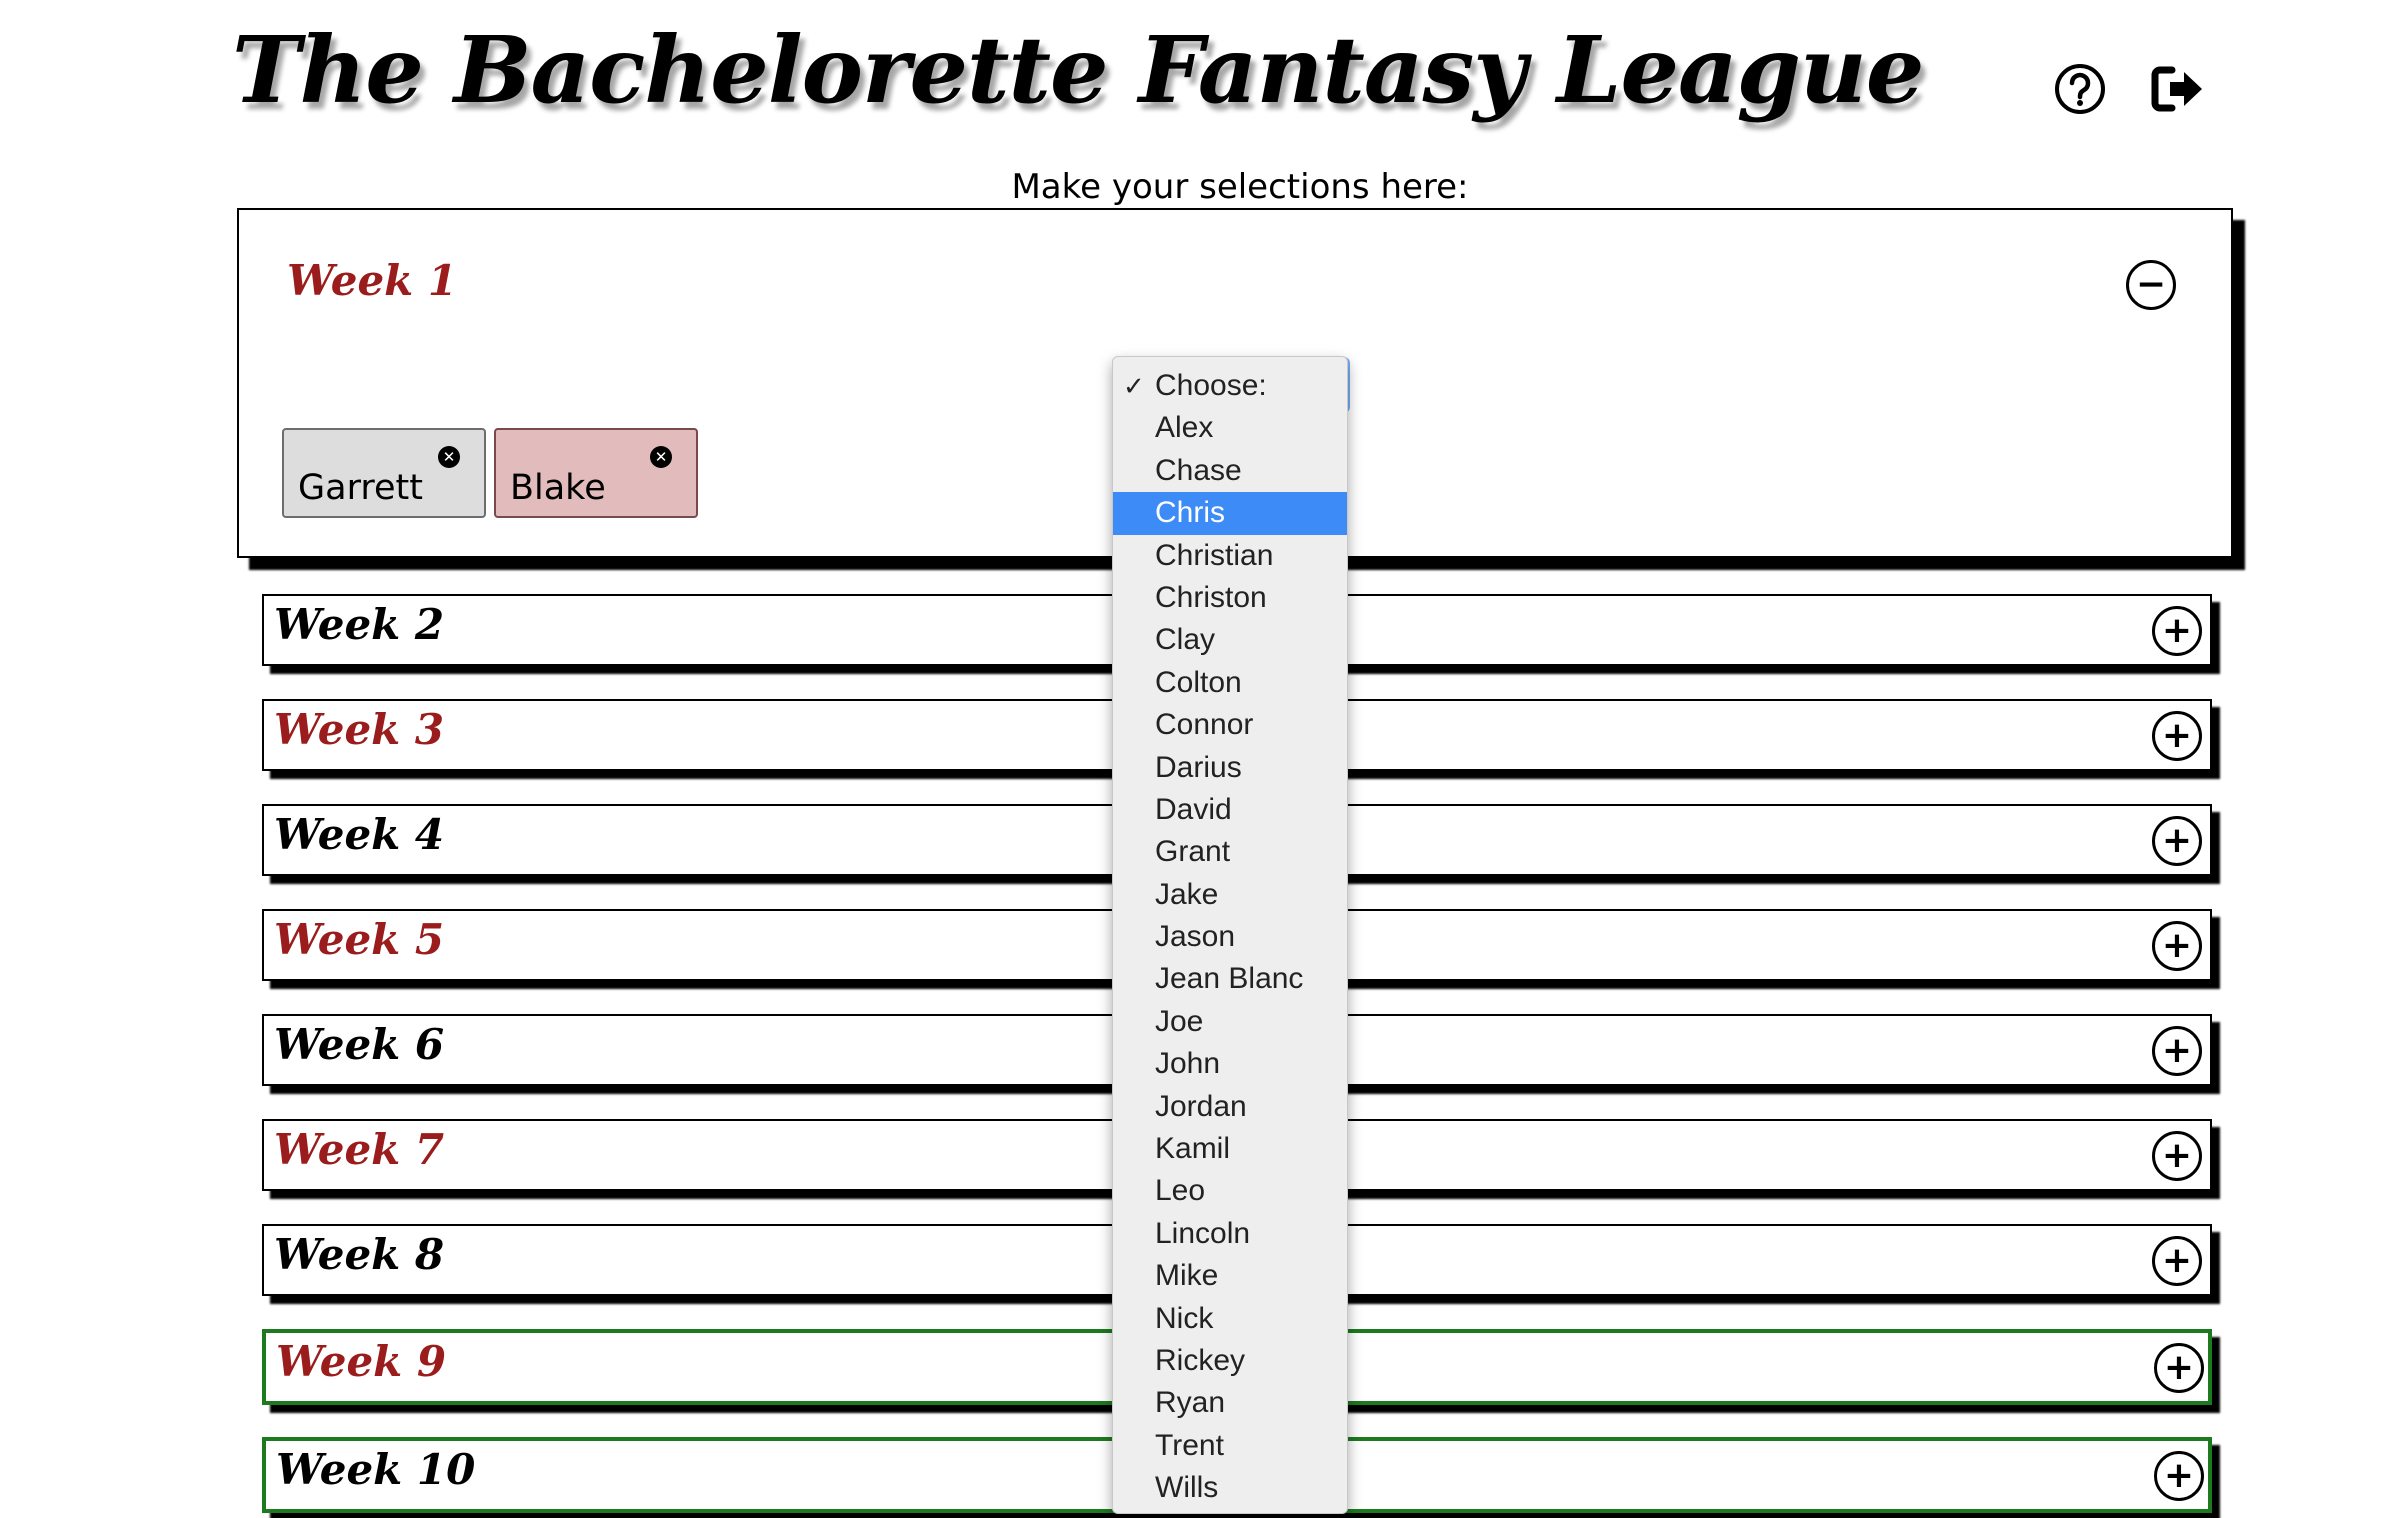 Image resolution: width=2396 pixels, height=1518 pixels. What do you see at coordinates (1078, 70) in the screenshot?
I see `page-title: The Bachelorette Fantasy League` at bounding box center [1078, 70].